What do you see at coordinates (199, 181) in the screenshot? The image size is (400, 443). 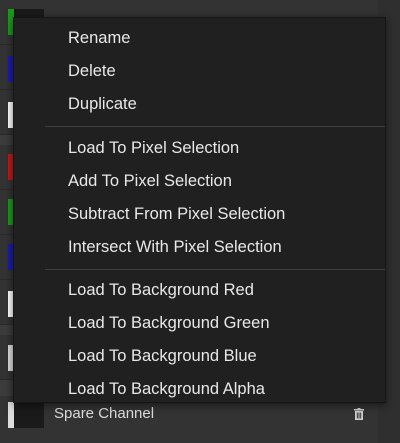 I see `menu-item-add-to-pixel-selection: Add To Pixel Selection` at bounding box center [199, 181].